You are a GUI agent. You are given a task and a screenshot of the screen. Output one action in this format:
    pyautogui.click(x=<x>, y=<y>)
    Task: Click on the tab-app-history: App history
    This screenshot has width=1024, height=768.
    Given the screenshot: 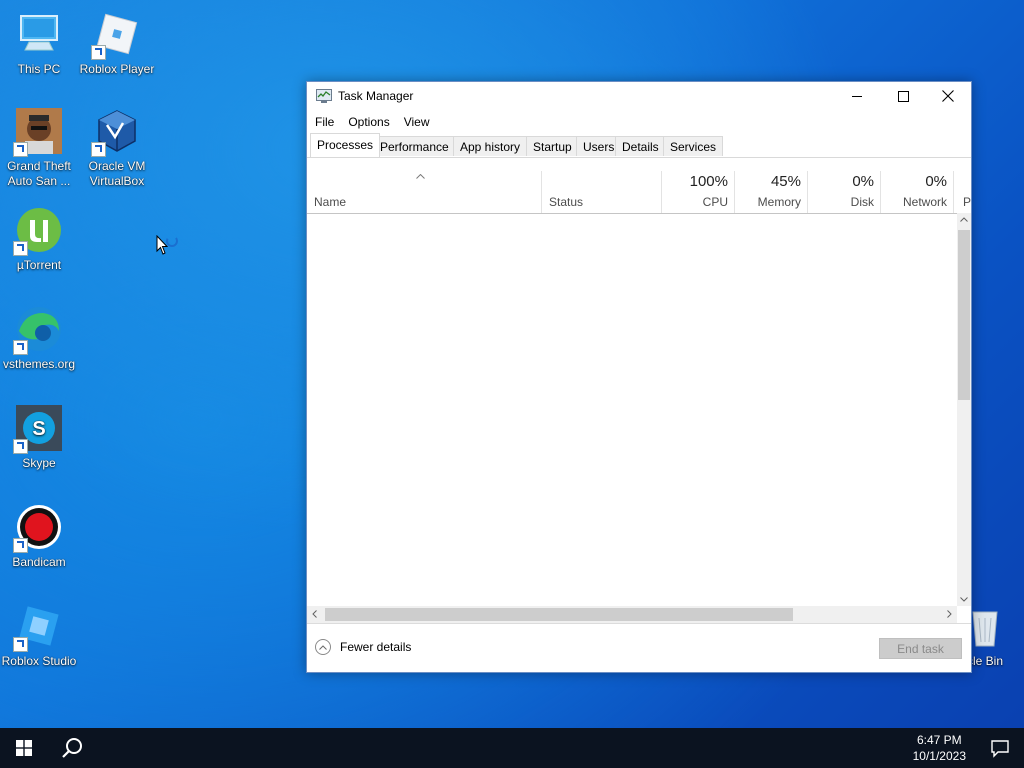 What is the action you would take?
    pyautogui.click(x=490, y=146)
    